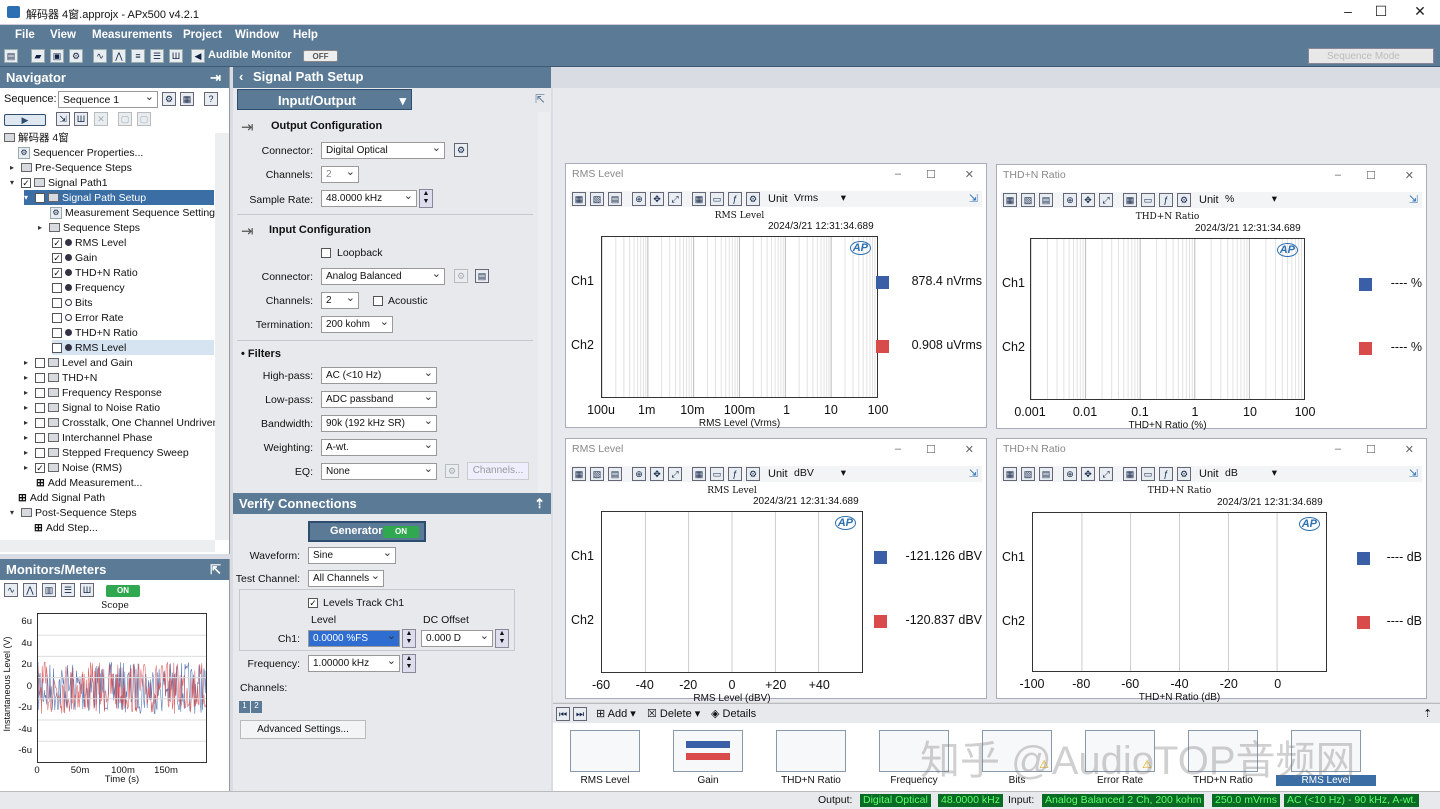 Image resolution: width=1440 pixels, height=809 pixels. What do you see at coordinates (133, 347) in the screenshot?
I see `tree-rms-level-2: RMS Level` at bounding box center [133, 347].